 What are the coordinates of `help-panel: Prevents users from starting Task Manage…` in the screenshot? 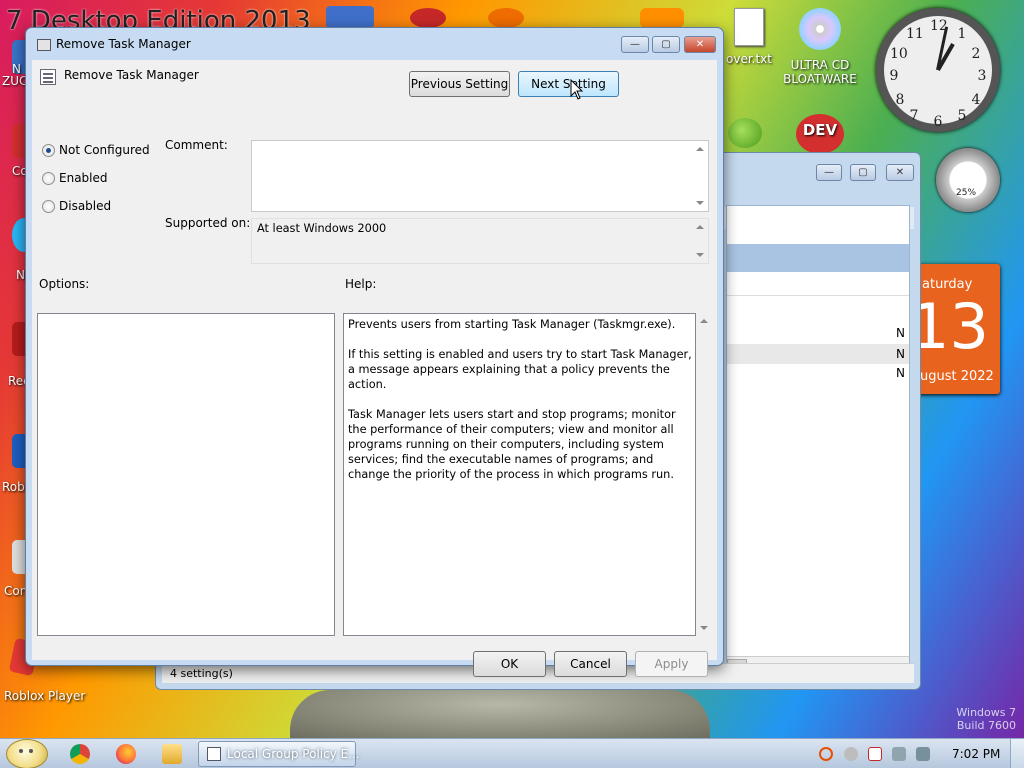 It's located at (519, 474).